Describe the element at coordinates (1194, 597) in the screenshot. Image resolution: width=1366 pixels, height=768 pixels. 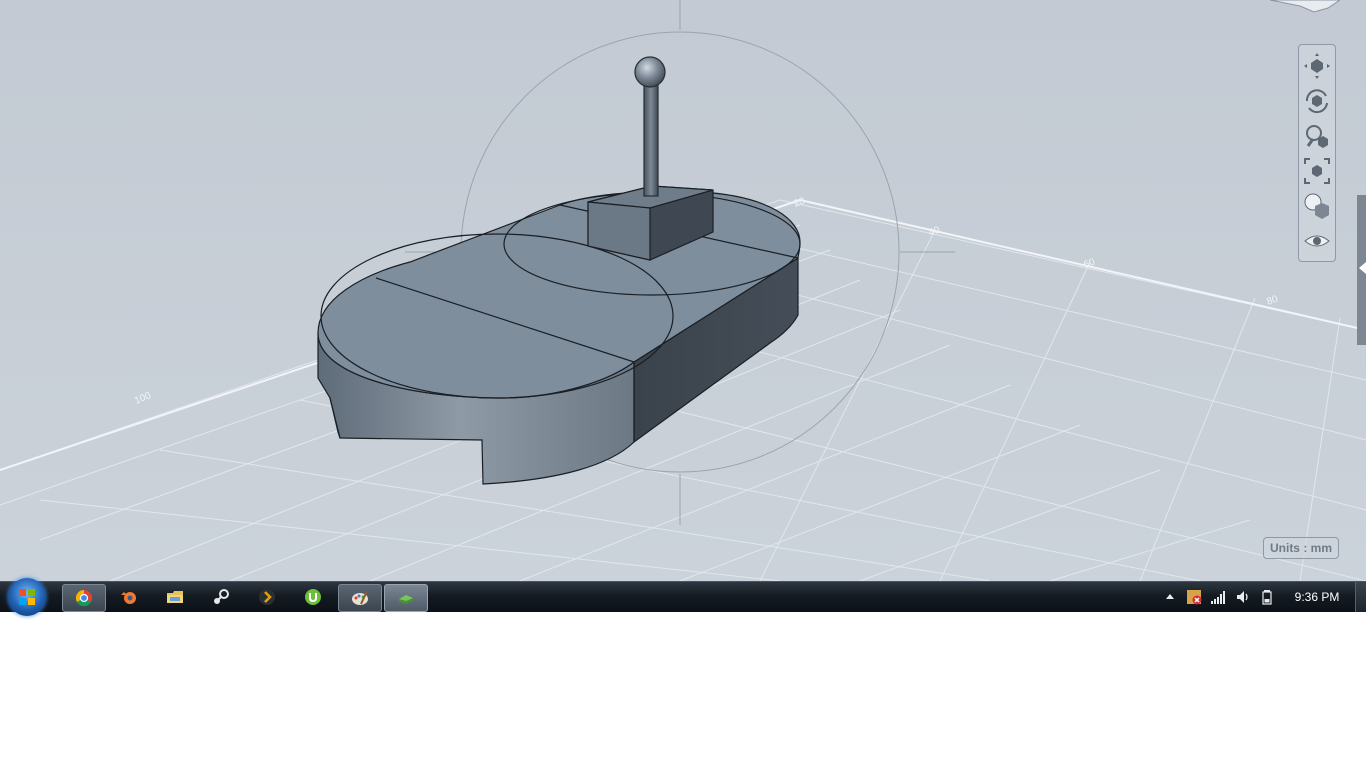
I see `security-alert-icon` at that location.